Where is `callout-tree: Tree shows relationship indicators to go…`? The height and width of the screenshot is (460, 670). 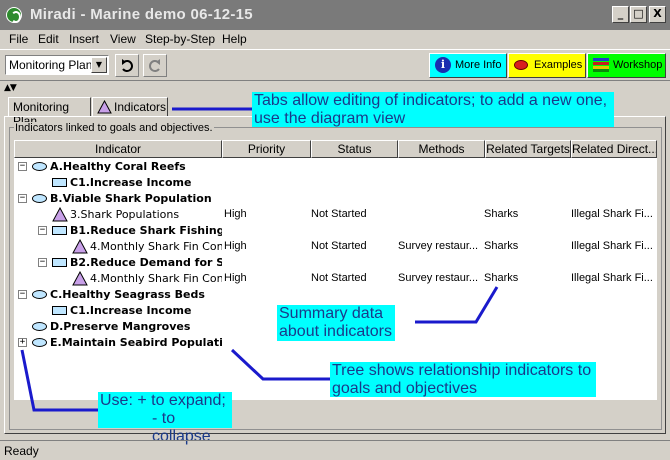 callout-tree: Tree shows relationship indicators to go… is located at coordinates (463, 379).